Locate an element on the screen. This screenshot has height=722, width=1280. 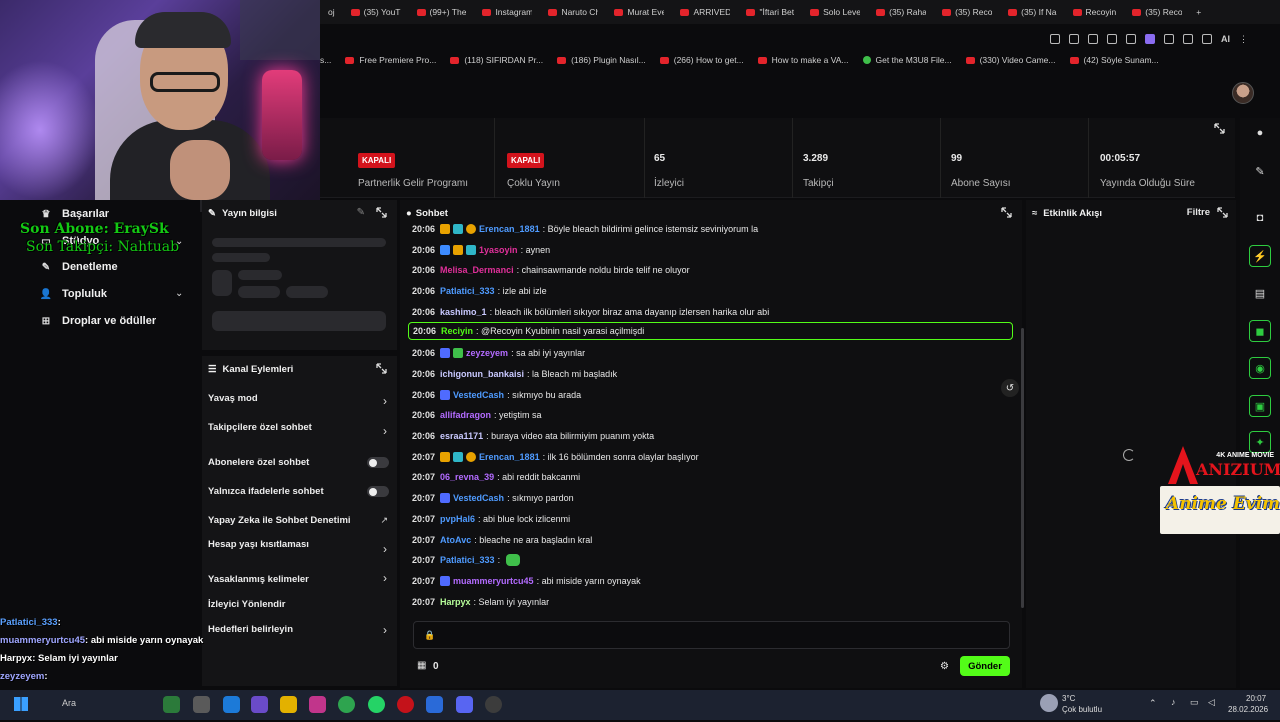
broadcast-icon: ◉ is located at coordinates (1260, 368).